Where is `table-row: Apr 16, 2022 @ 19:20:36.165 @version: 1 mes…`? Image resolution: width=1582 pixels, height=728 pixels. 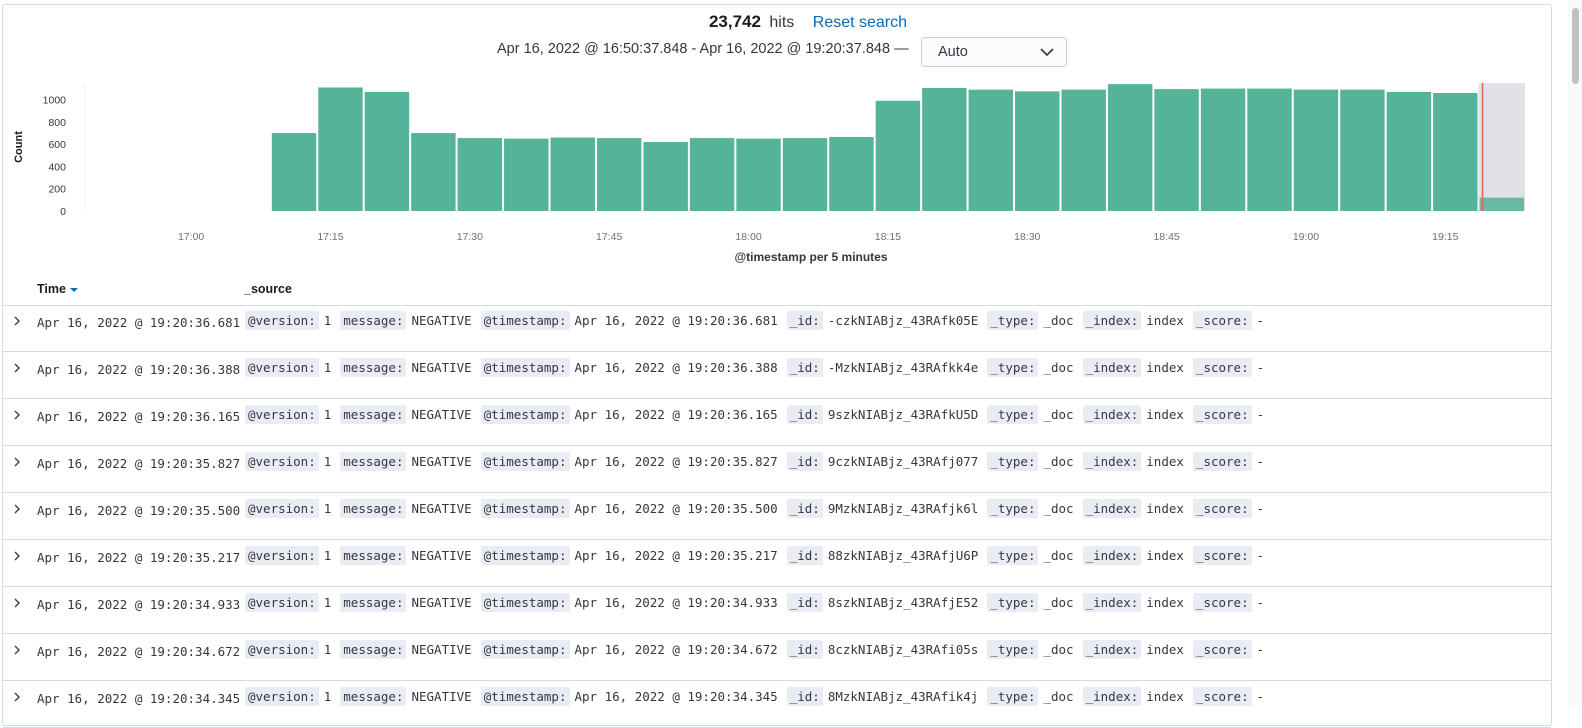 table-row: Apr 16, 2022 @ 19:20:36.165 @version: 1 mes… is located at coordinates (777, 422).